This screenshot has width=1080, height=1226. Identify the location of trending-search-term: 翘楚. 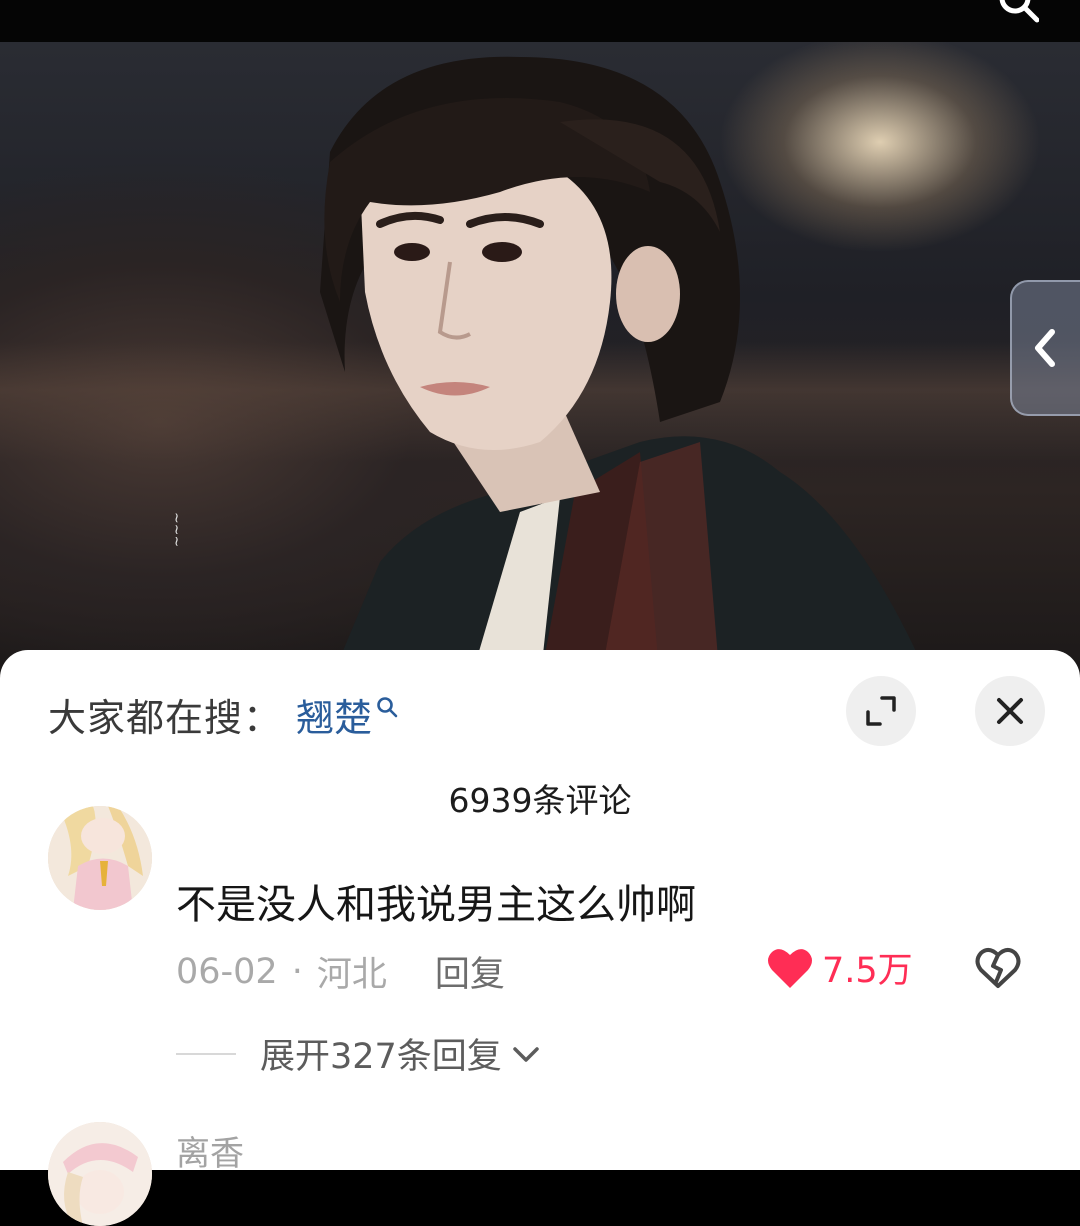
(334, 714).